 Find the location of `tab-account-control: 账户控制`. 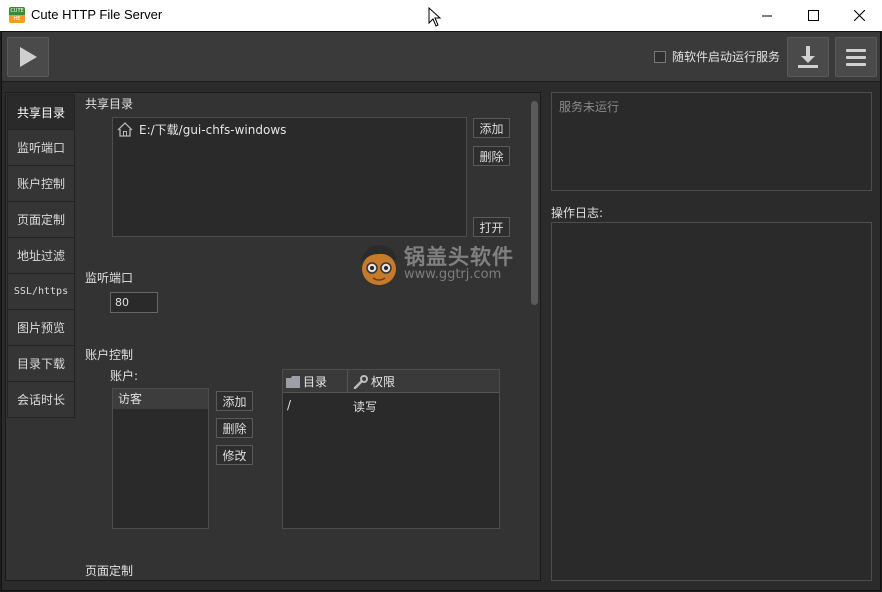

tab-account-control: 账户控制 is located at coordinates (41, 184).